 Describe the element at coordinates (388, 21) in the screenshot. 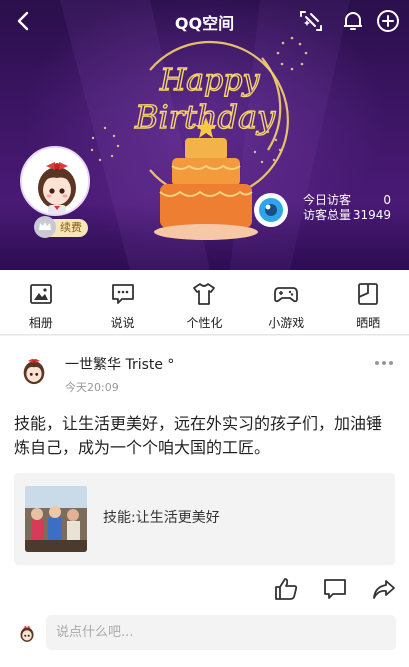

I see `plus-circle-icon` at that location.